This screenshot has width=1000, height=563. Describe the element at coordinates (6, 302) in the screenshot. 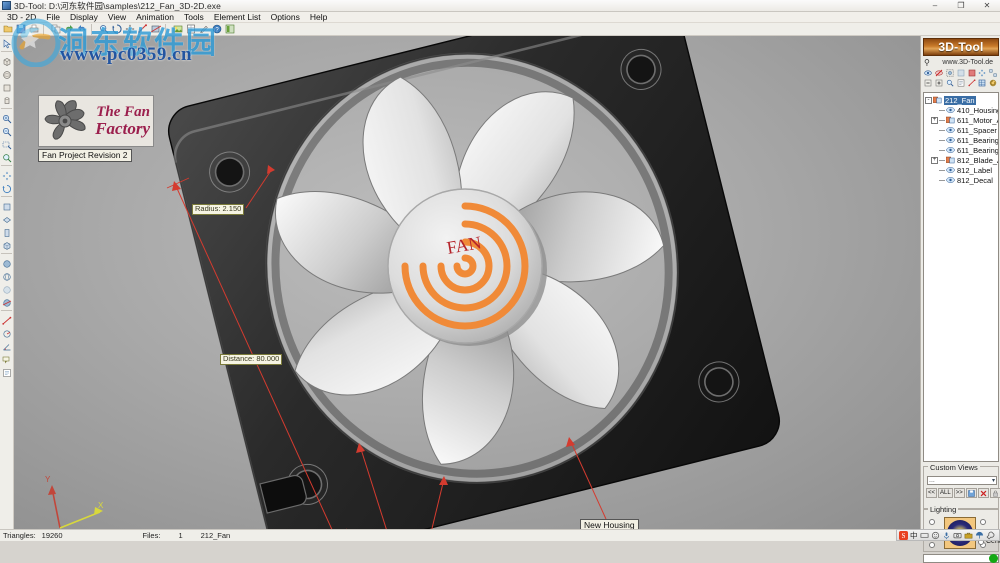

I see `section-plane-icon` at that location.